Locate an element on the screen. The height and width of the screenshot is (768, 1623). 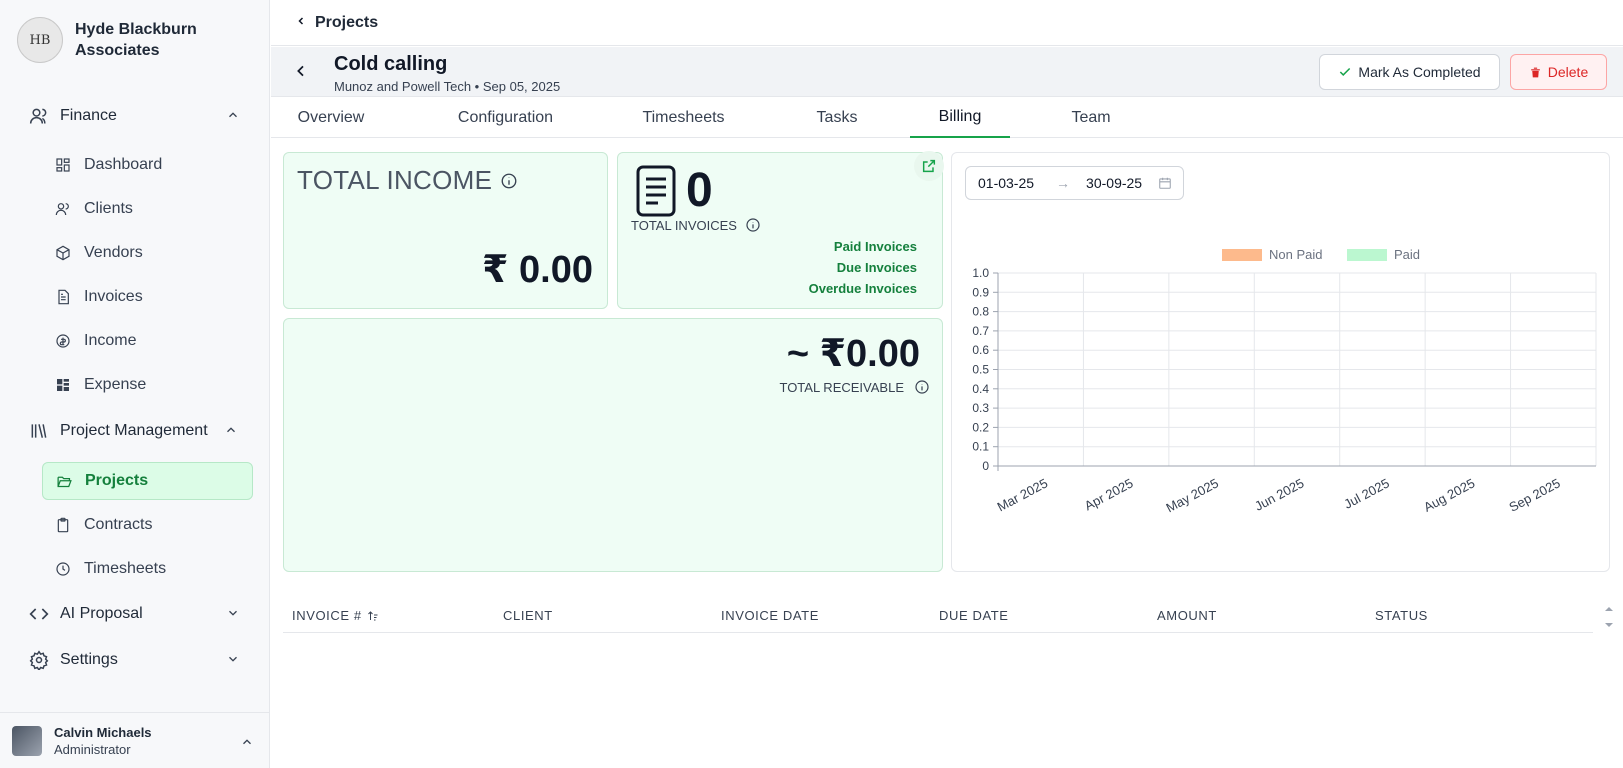
total-invoices-count: 0 is located at coordinates (699, 190).